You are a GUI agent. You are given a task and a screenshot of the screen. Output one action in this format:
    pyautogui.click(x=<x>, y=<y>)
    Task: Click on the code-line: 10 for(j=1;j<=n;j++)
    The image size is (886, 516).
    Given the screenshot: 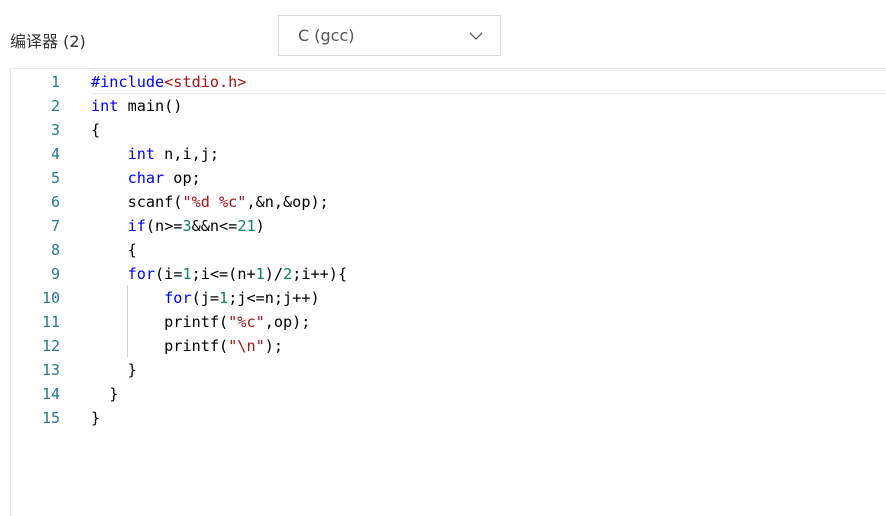 What is the action you would take?
    pyautogui.click(x=448, y=298)
    